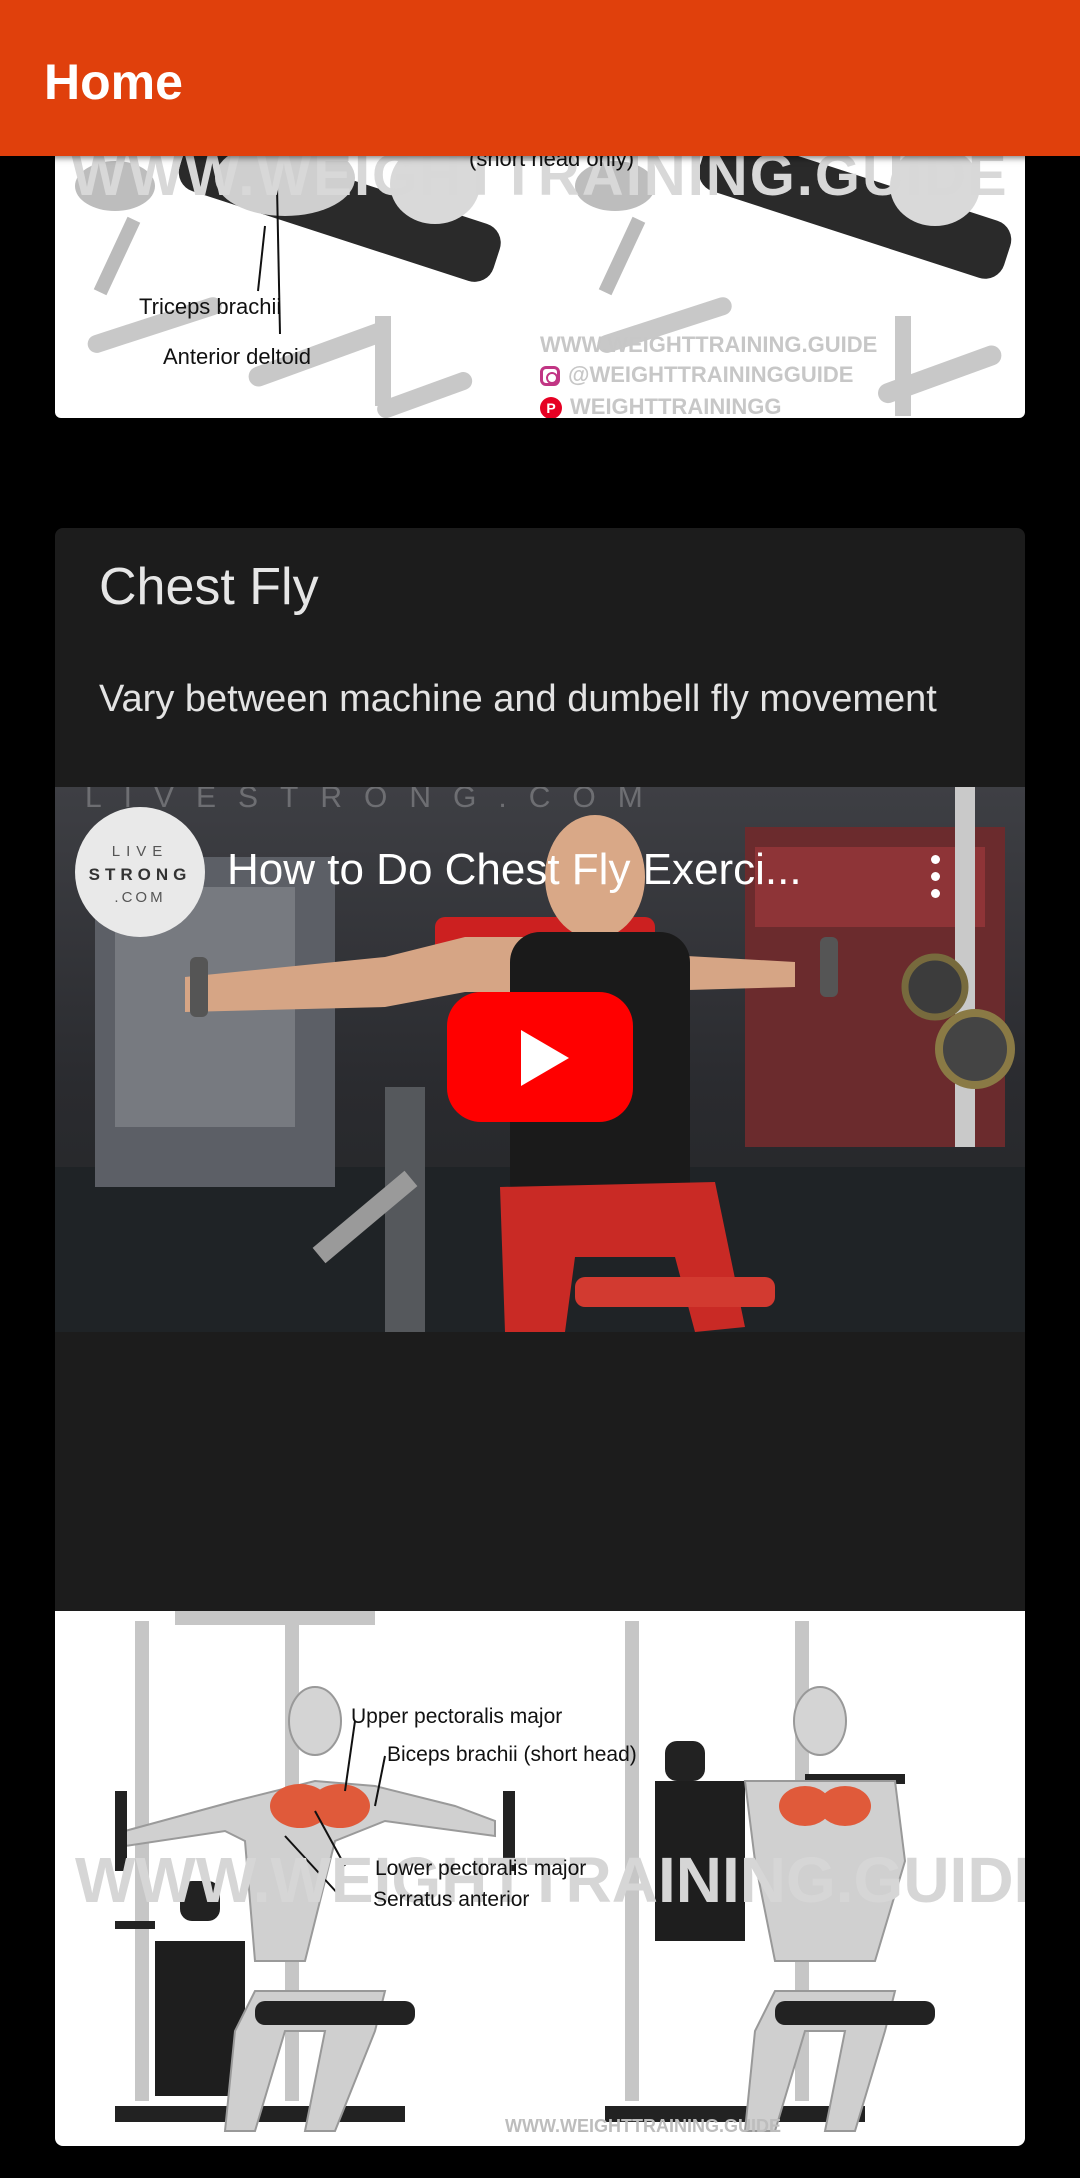 The image size is (1080, 2178). I want to click on more-vert-icon, so click(935, 877).